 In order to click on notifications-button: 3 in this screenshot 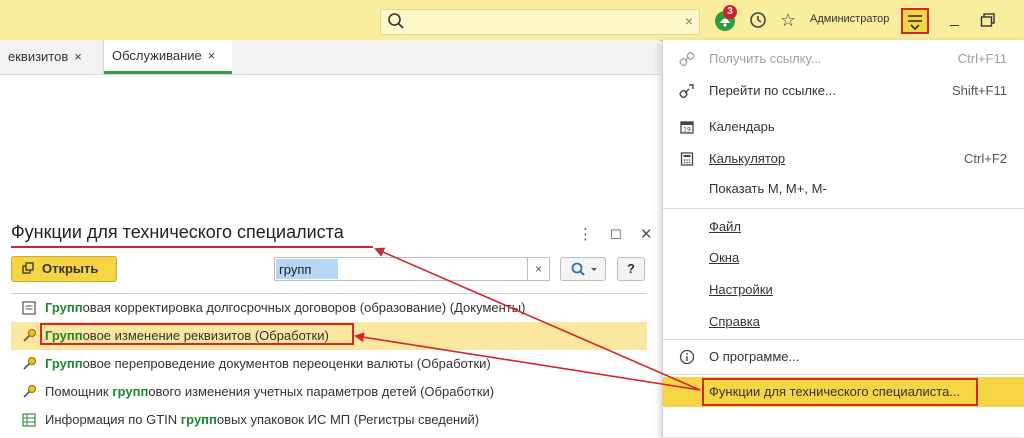, I will do `click(725, 18)`.